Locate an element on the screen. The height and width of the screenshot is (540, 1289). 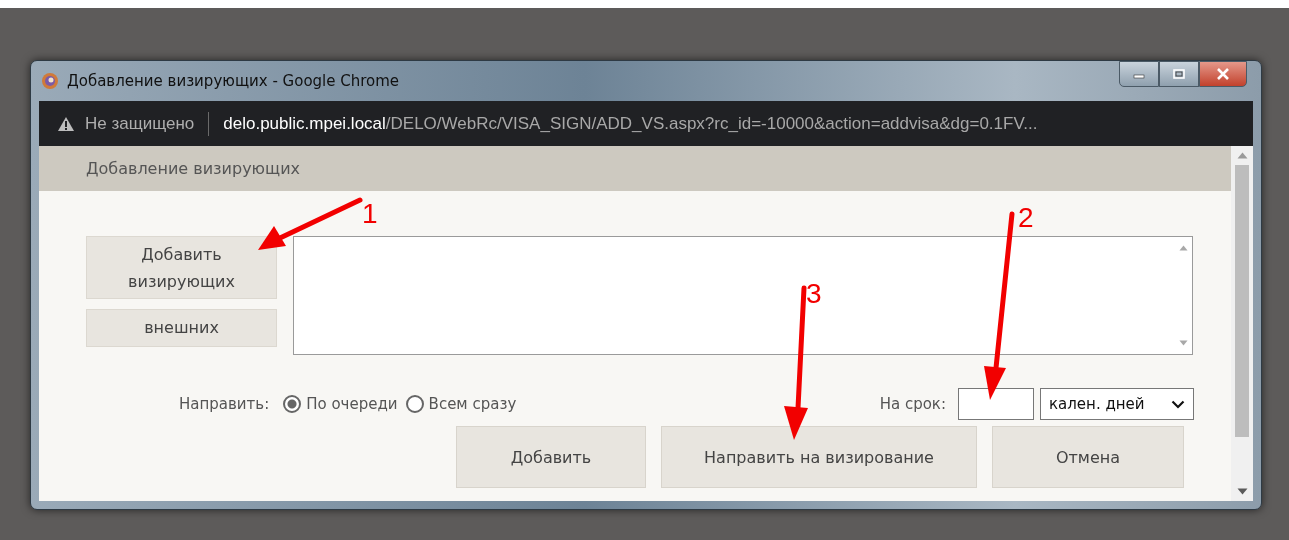
close-icon is located at coordinates (1223, 74).